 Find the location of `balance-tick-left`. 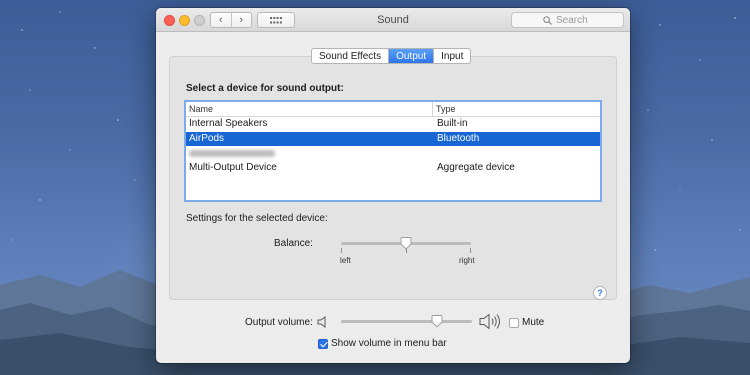

balance-tick-left is located at coordinates (341, 250).